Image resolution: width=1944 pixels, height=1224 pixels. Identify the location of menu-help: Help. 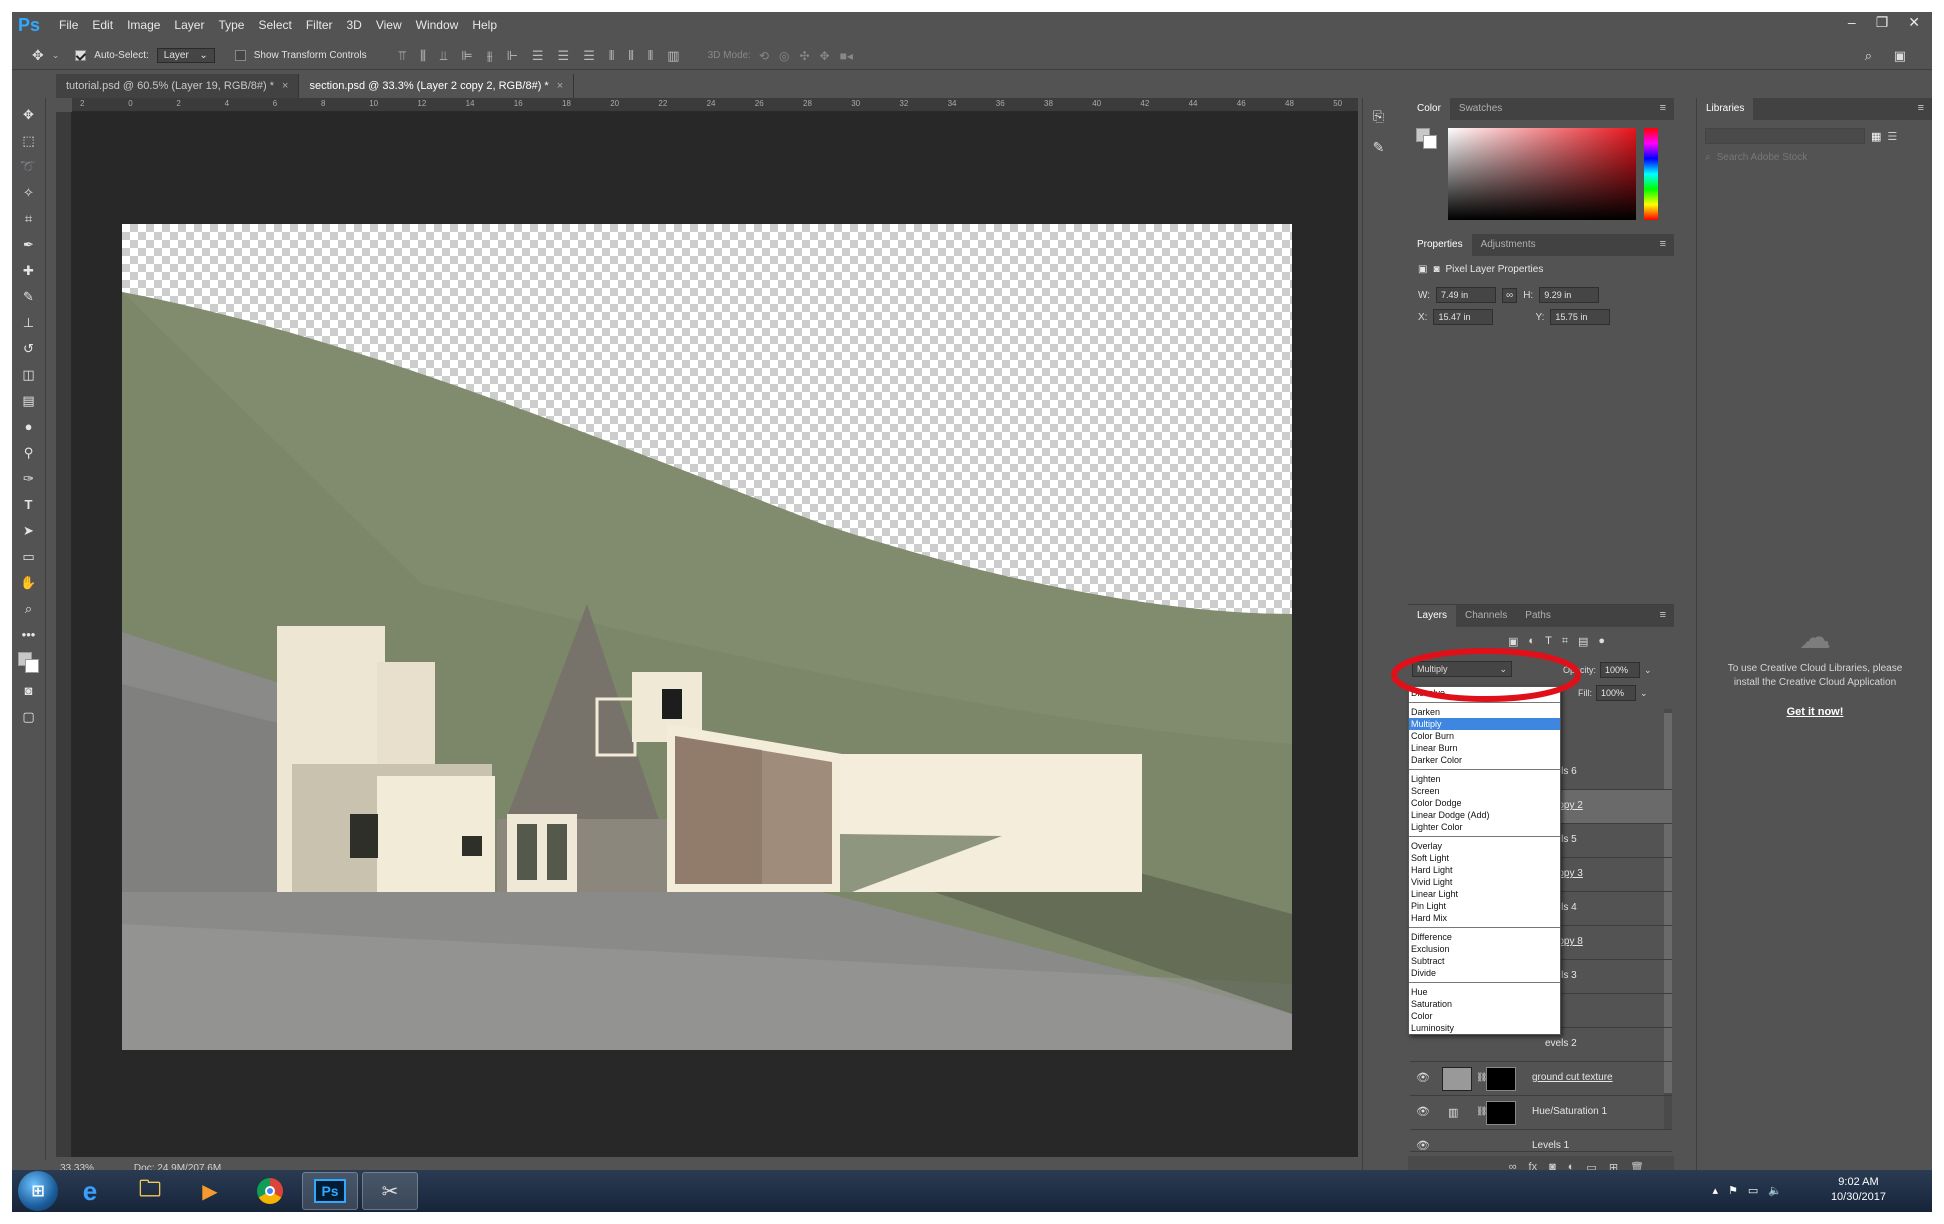
(484, 25).